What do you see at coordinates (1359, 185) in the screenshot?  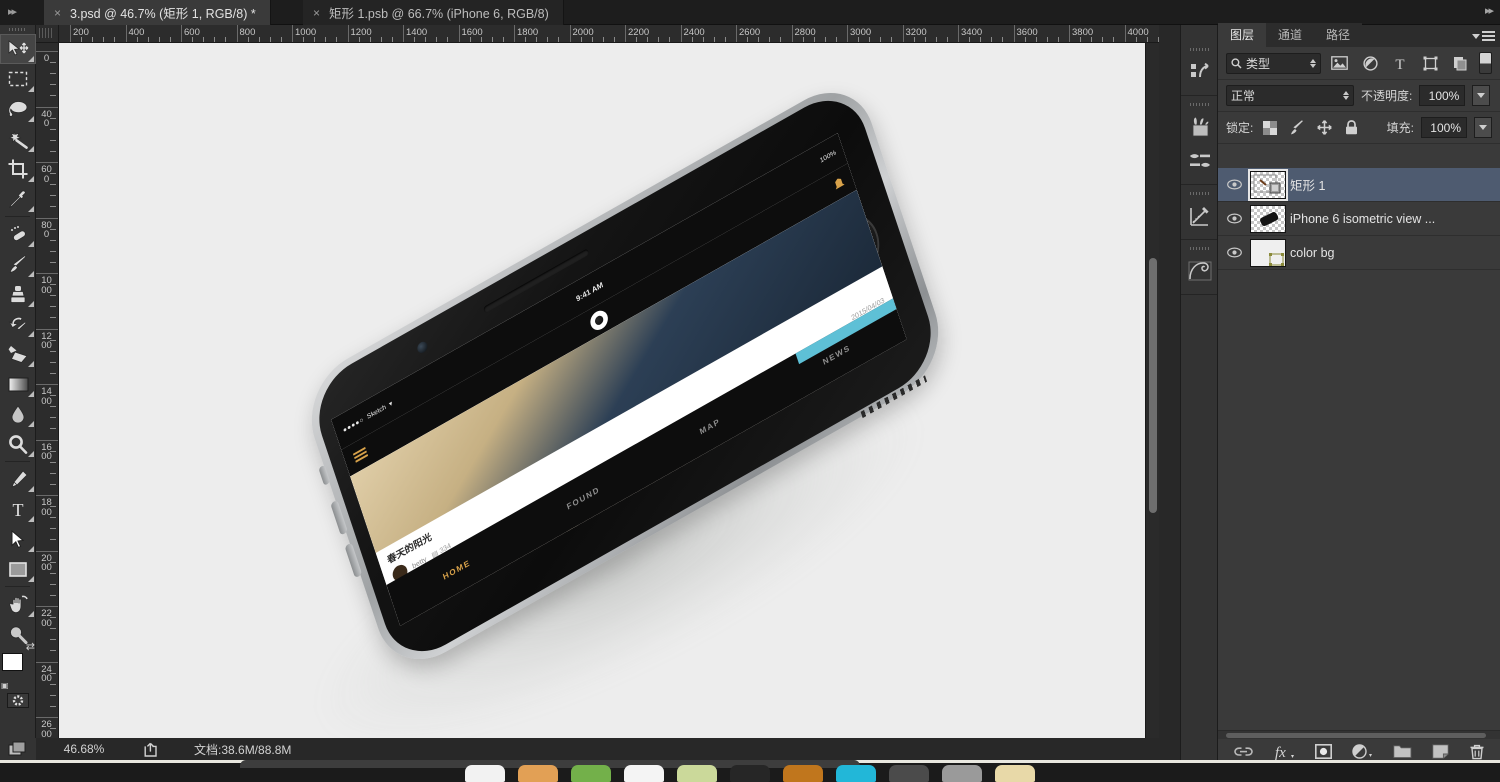 I see `layer-row-0: 矩形 1` at bounding box center [1359, 185].